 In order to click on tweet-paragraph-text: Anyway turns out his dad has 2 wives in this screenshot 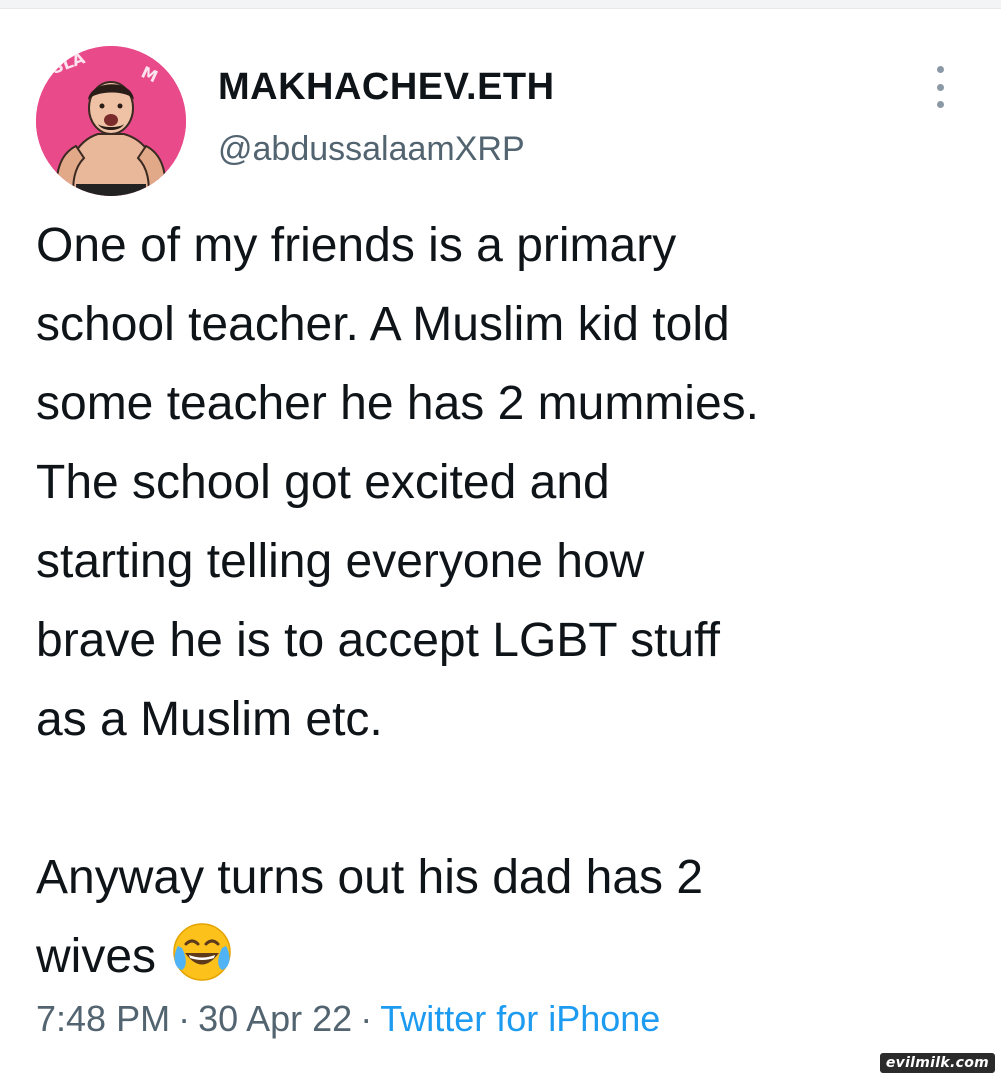, I will do `click(370, 917)`.